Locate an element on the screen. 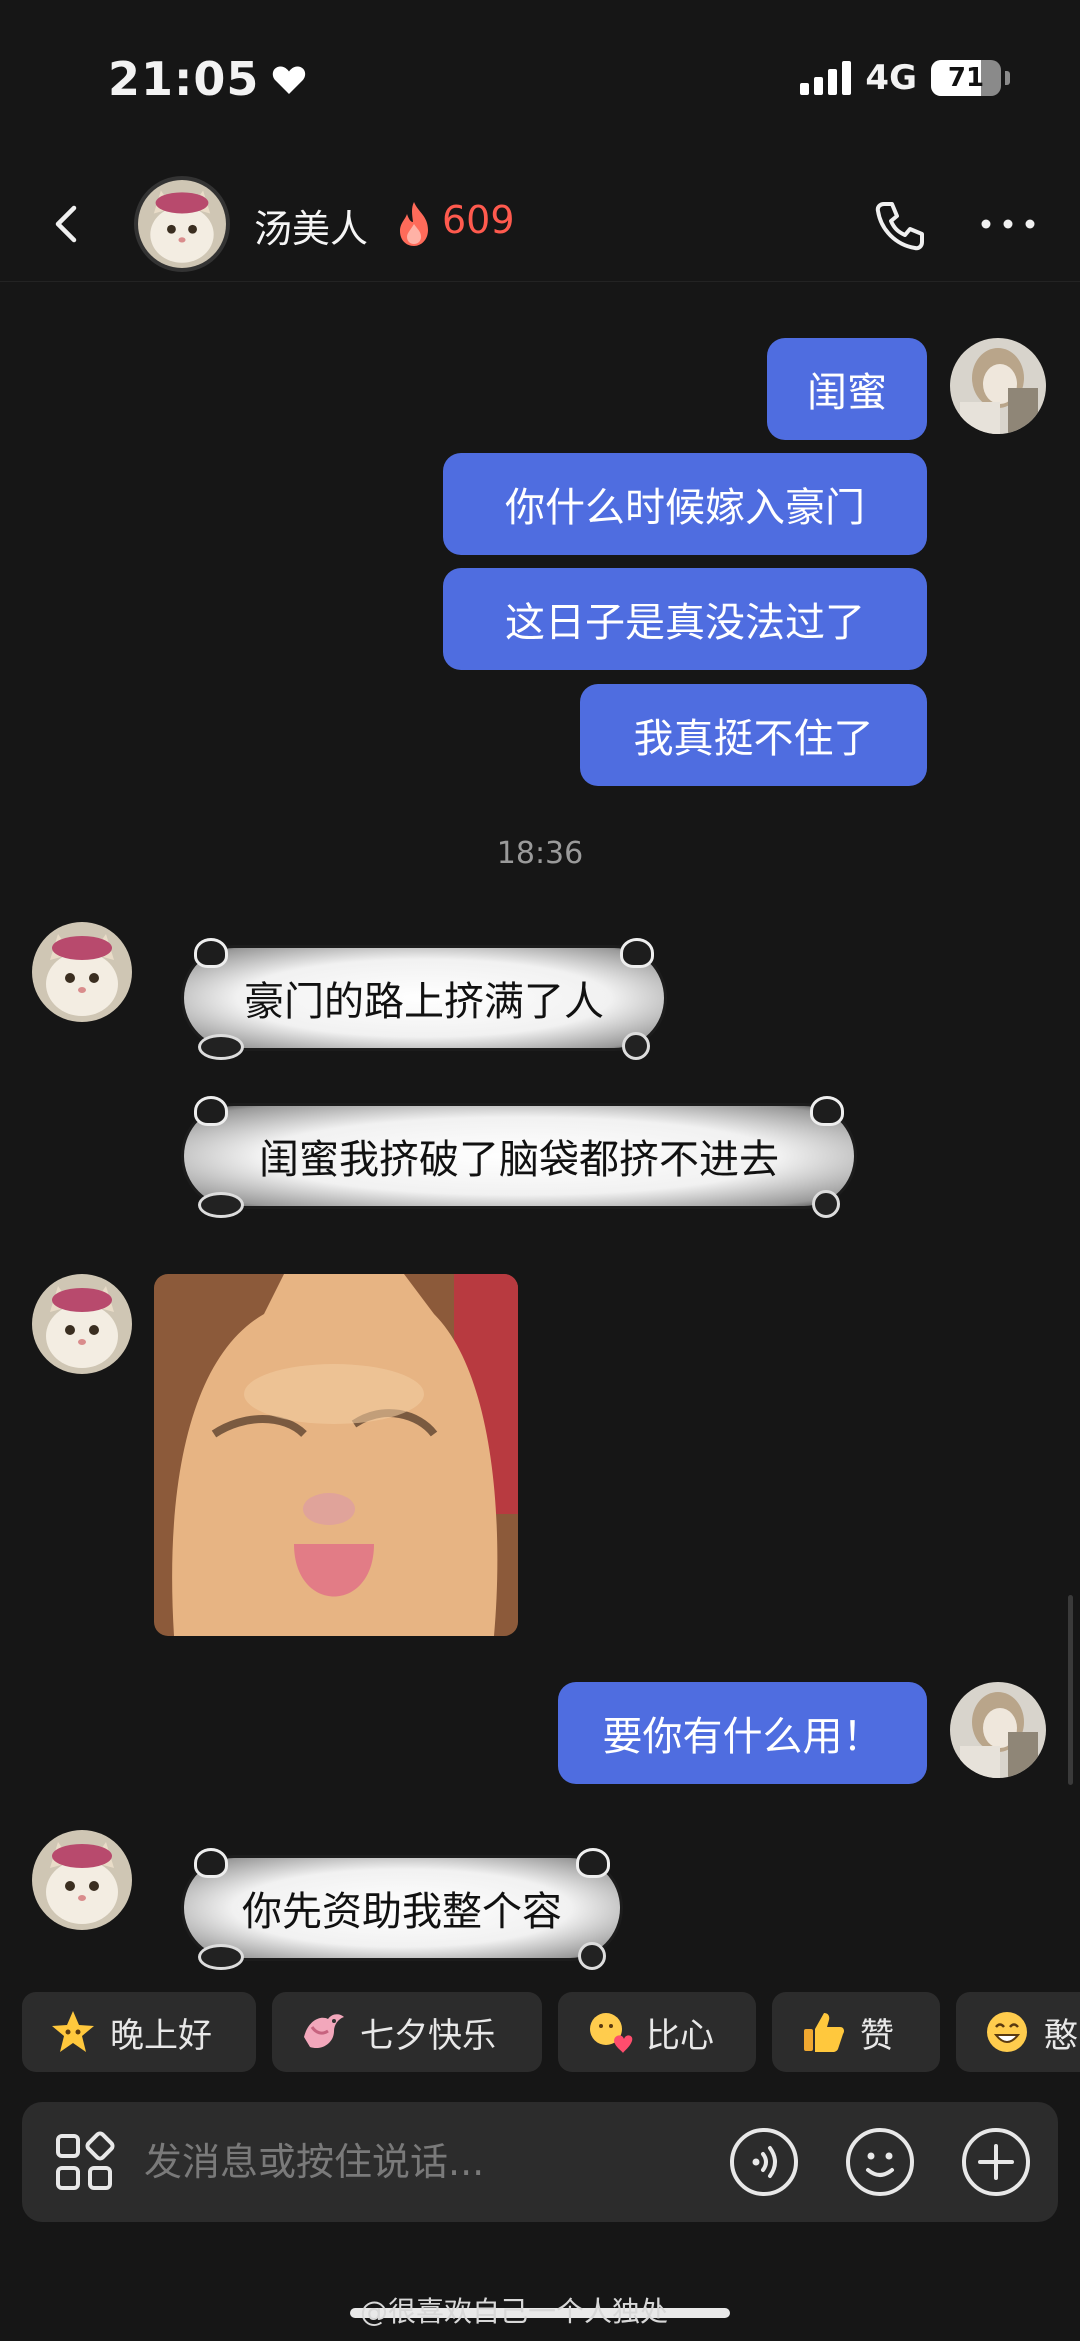 Image resolution: width=1080 pixels, height=2341 pixels. battery-tip is located at coordinates (1007, 78).